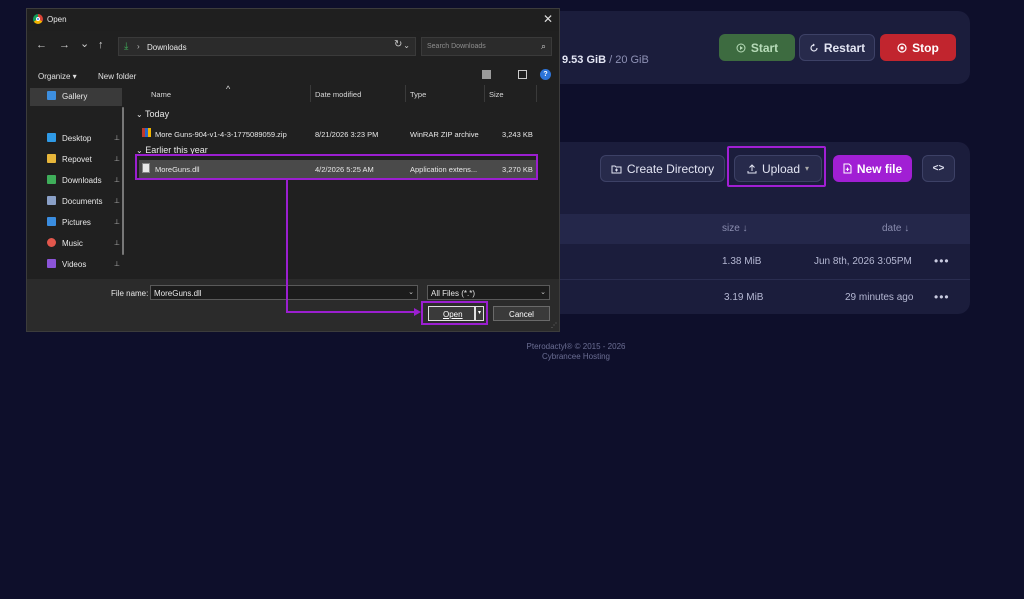 The width and height of the screenshot is (1024, 599). What do you see at coordinates (146, 132) in the screenshot?
I see `zip-icon` at bounding box center [146, 132].